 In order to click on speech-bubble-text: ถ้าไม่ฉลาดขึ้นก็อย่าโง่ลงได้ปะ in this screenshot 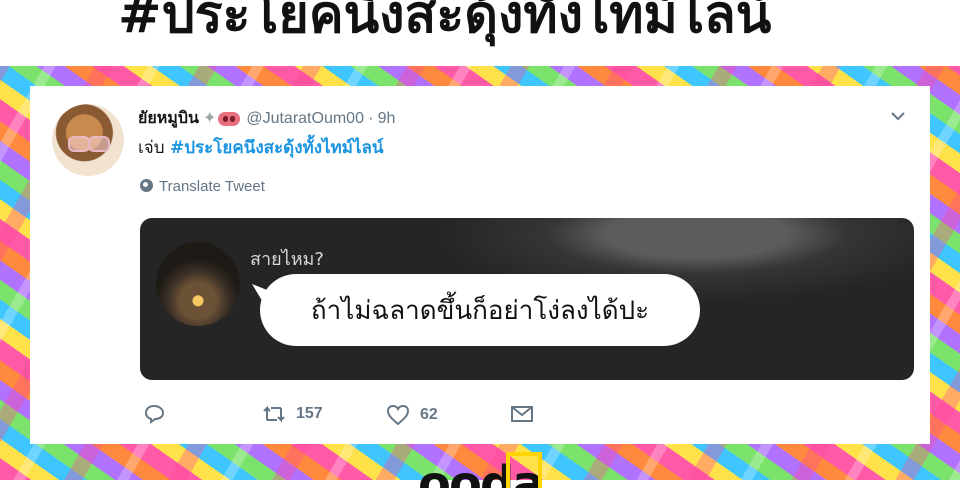, I will do `click(480, 310)`.